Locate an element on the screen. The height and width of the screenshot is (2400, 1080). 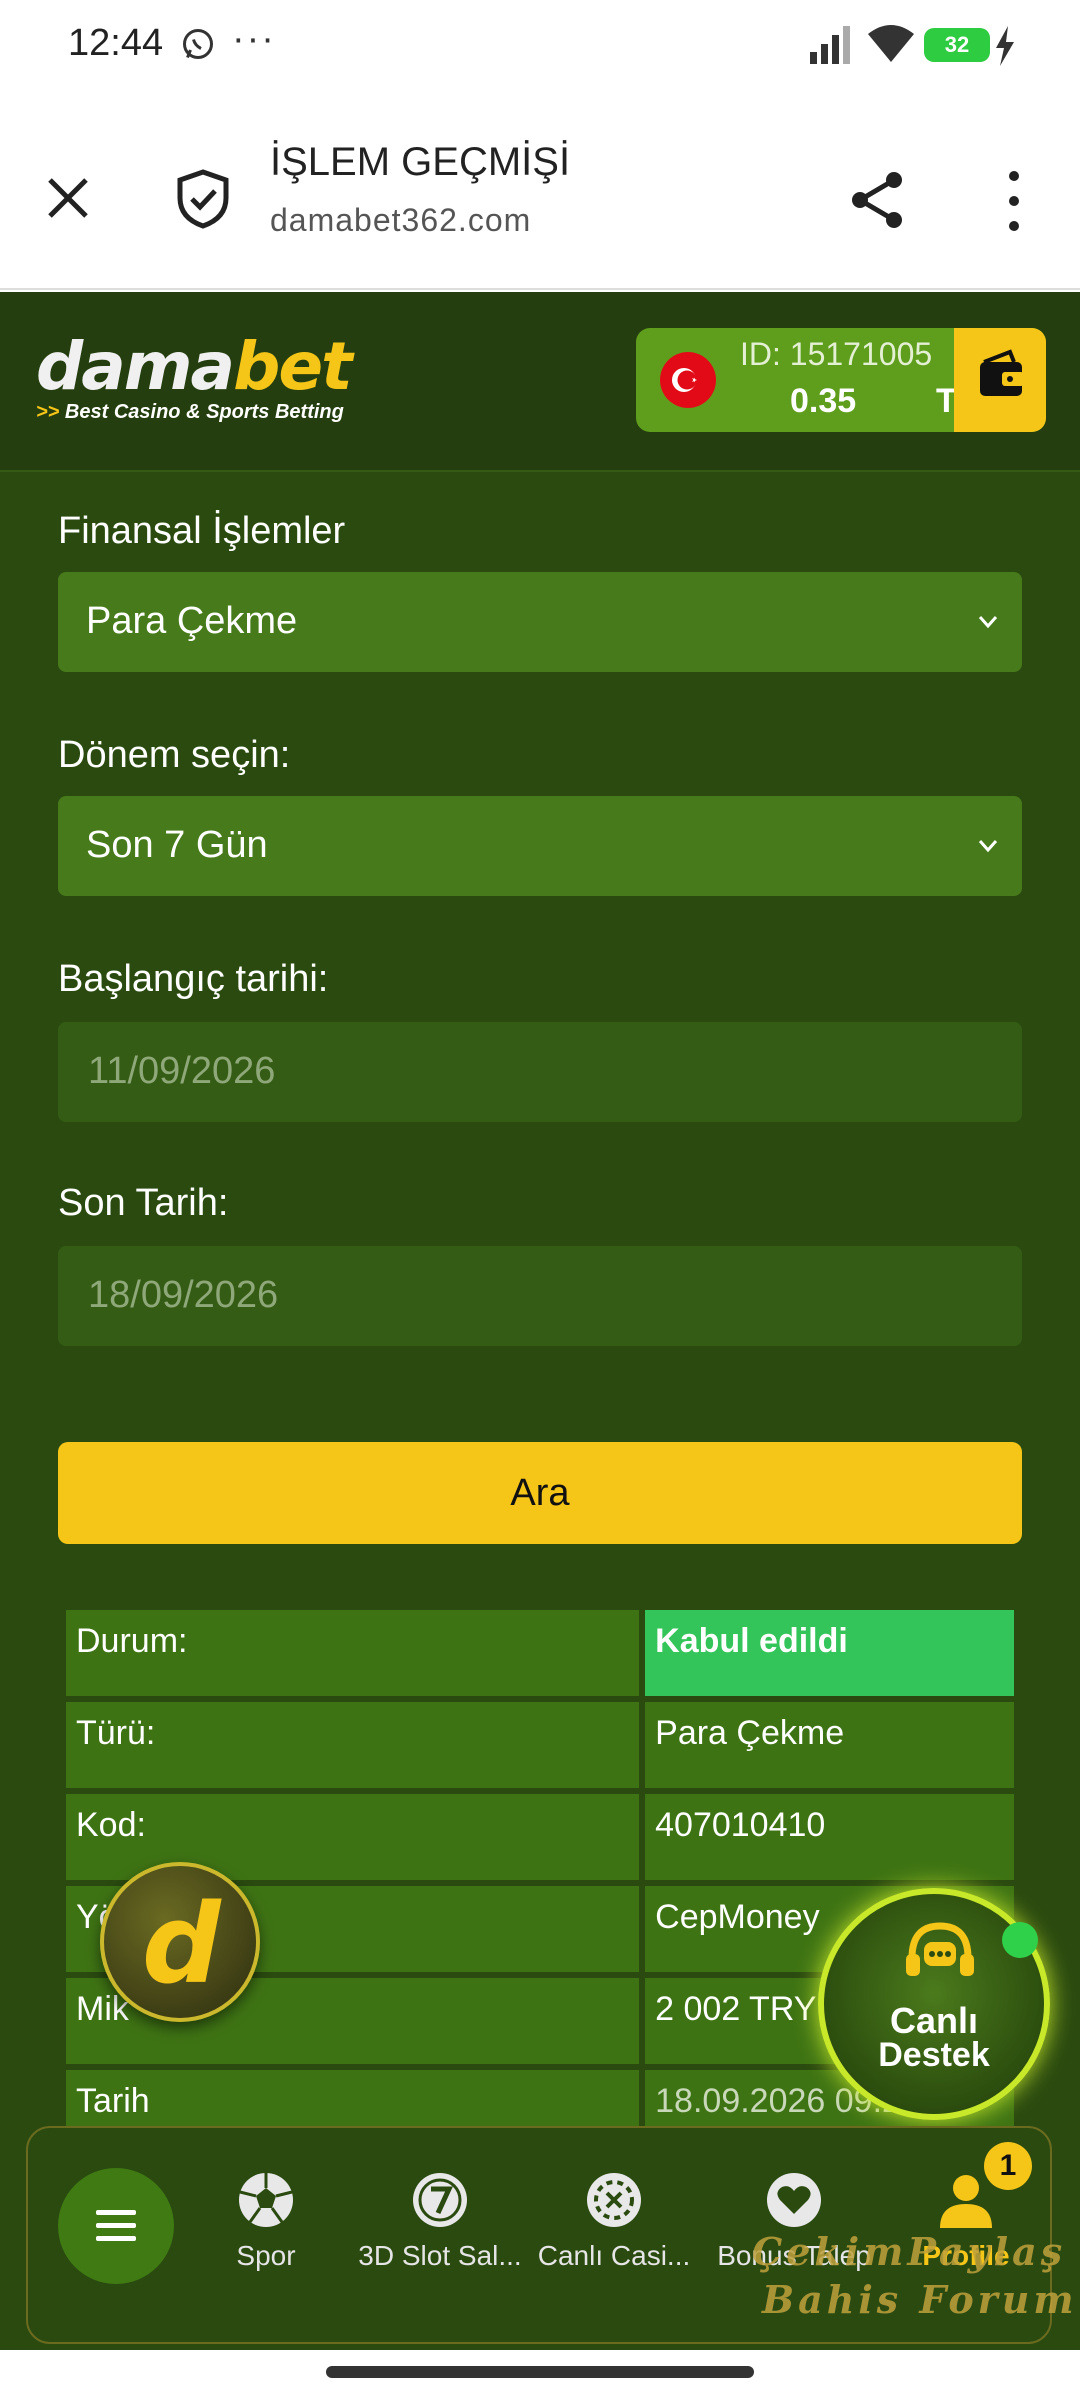
share-icon is located at coordinates (878, 200).